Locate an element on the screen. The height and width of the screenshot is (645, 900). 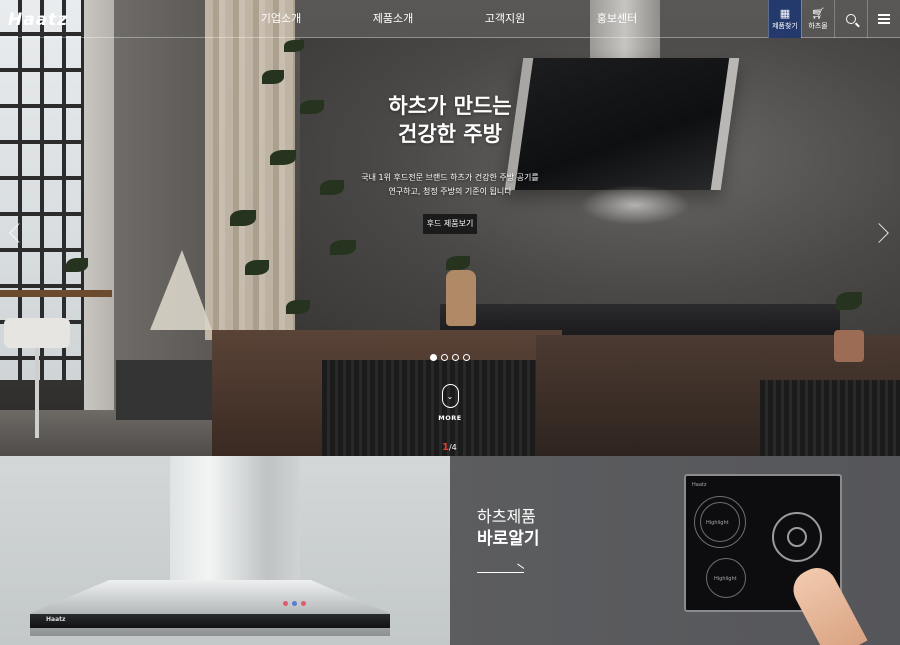
hood-product-panel is located at coordinates (225, 550).